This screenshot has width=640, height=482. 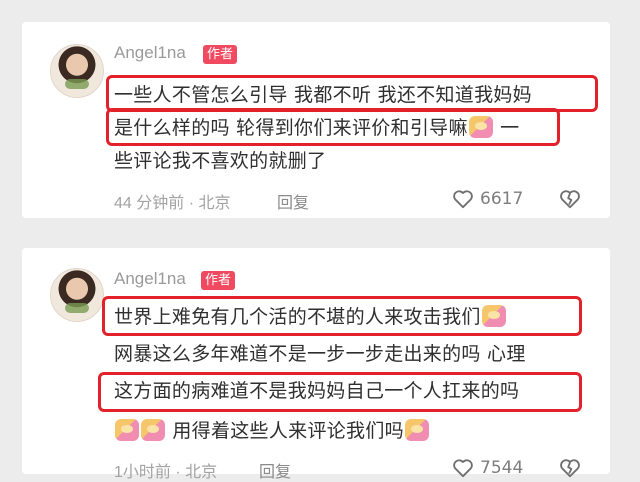 I want to click on like-count: 6617, so click(x=502, y=199).